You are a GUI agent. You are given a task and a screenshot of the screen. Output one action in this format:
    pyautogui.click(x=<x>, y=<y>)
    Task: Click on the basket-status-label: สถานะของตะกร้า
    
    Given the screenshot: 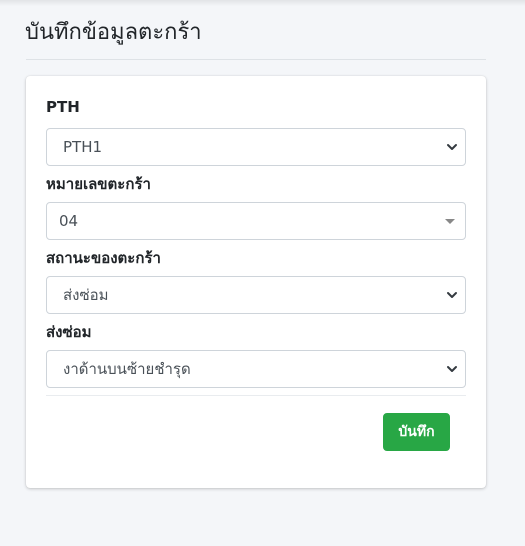 What is the action you would take?
    pyautogui.click(x=103, y=258)
    